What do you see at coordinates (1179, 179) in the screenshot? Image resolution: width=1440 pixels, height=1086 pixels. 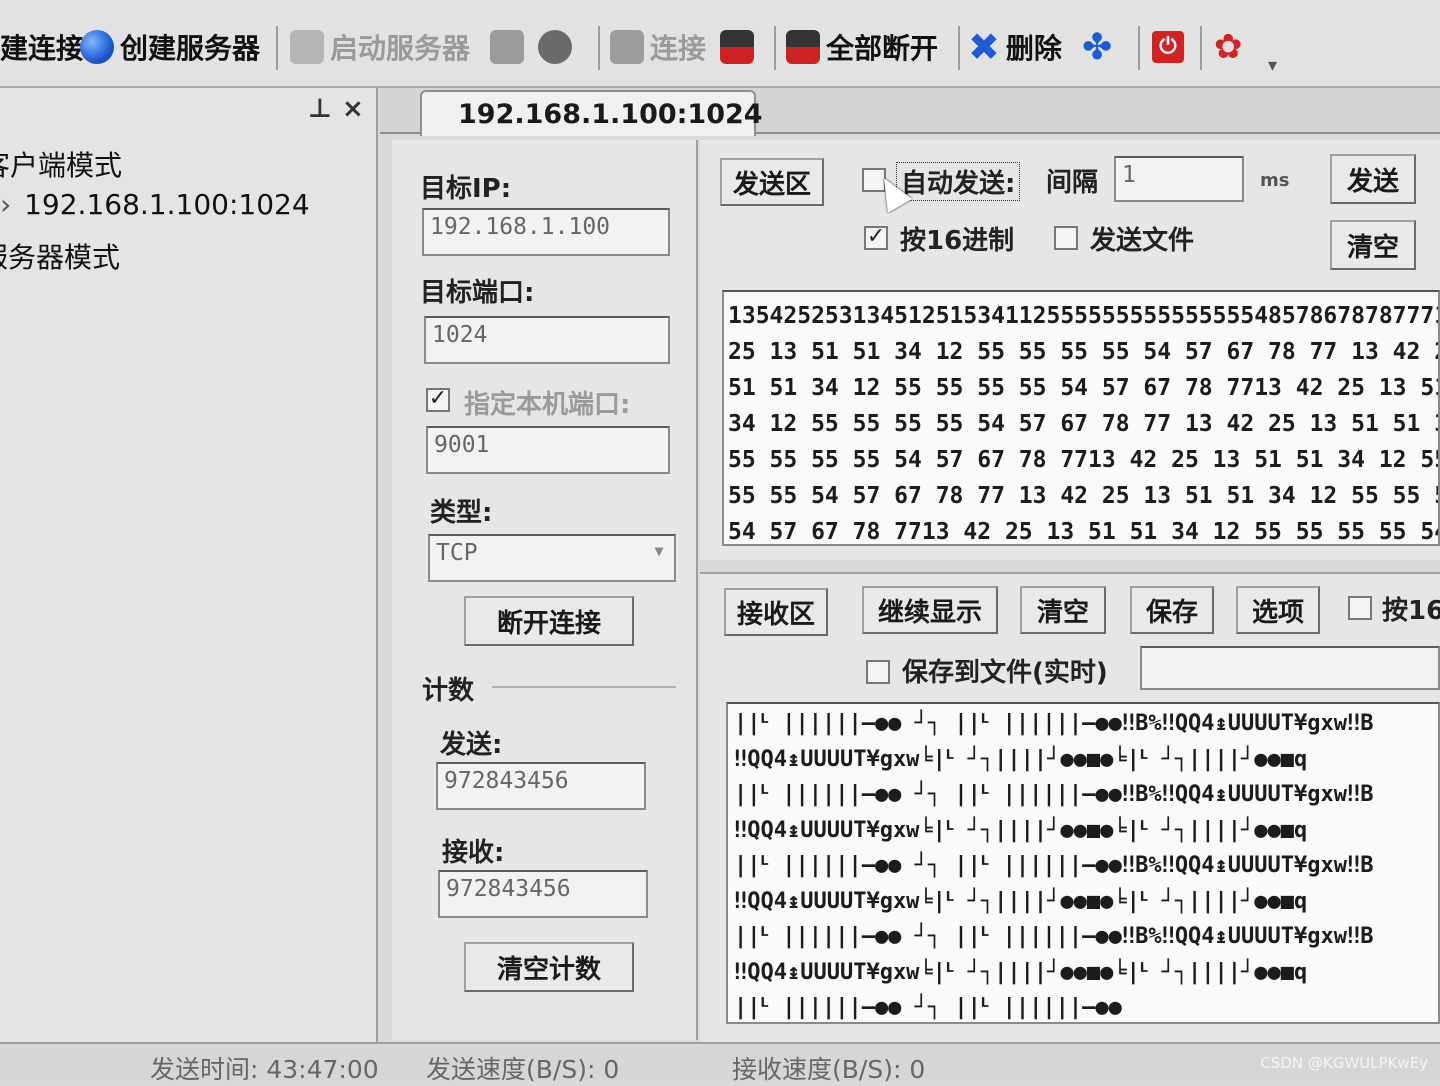 I see `interval-field: 1` at bounding box center [1179, 179].